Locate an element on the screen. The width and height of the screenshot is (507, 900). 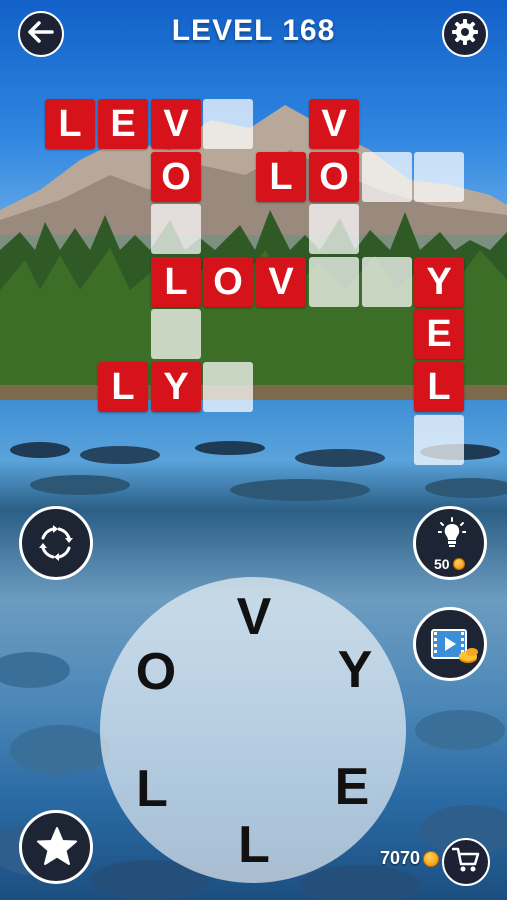
video-reward-icon is located at coordinates (454, 648).